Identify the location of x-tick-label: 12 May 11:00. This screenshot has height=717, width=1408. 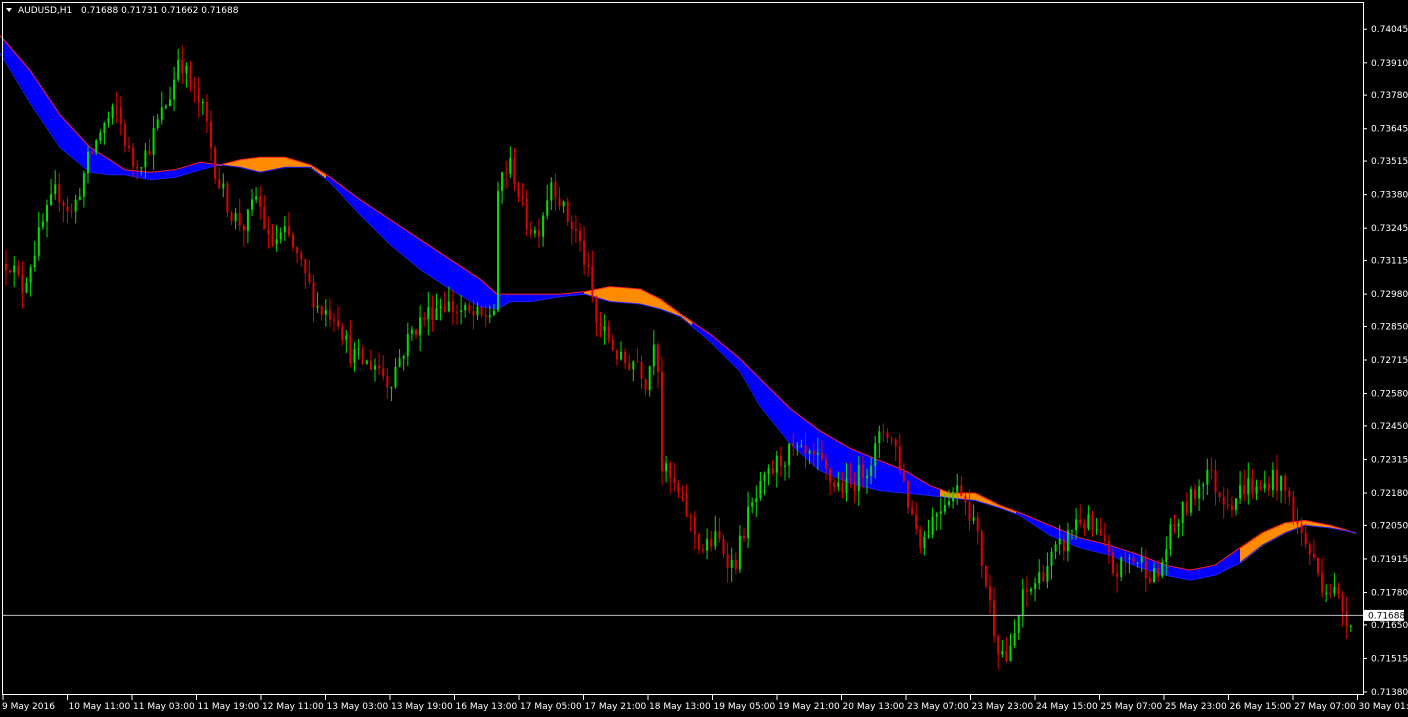
(293, 707).